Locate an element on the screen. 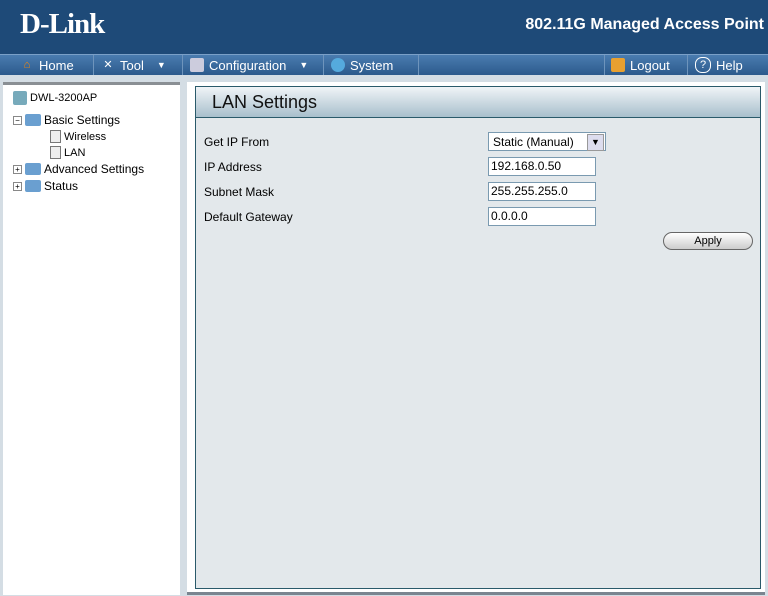 This screenshot has height=596, width=768. dlink-logo: D-Link is located at coordinates (62, 24).